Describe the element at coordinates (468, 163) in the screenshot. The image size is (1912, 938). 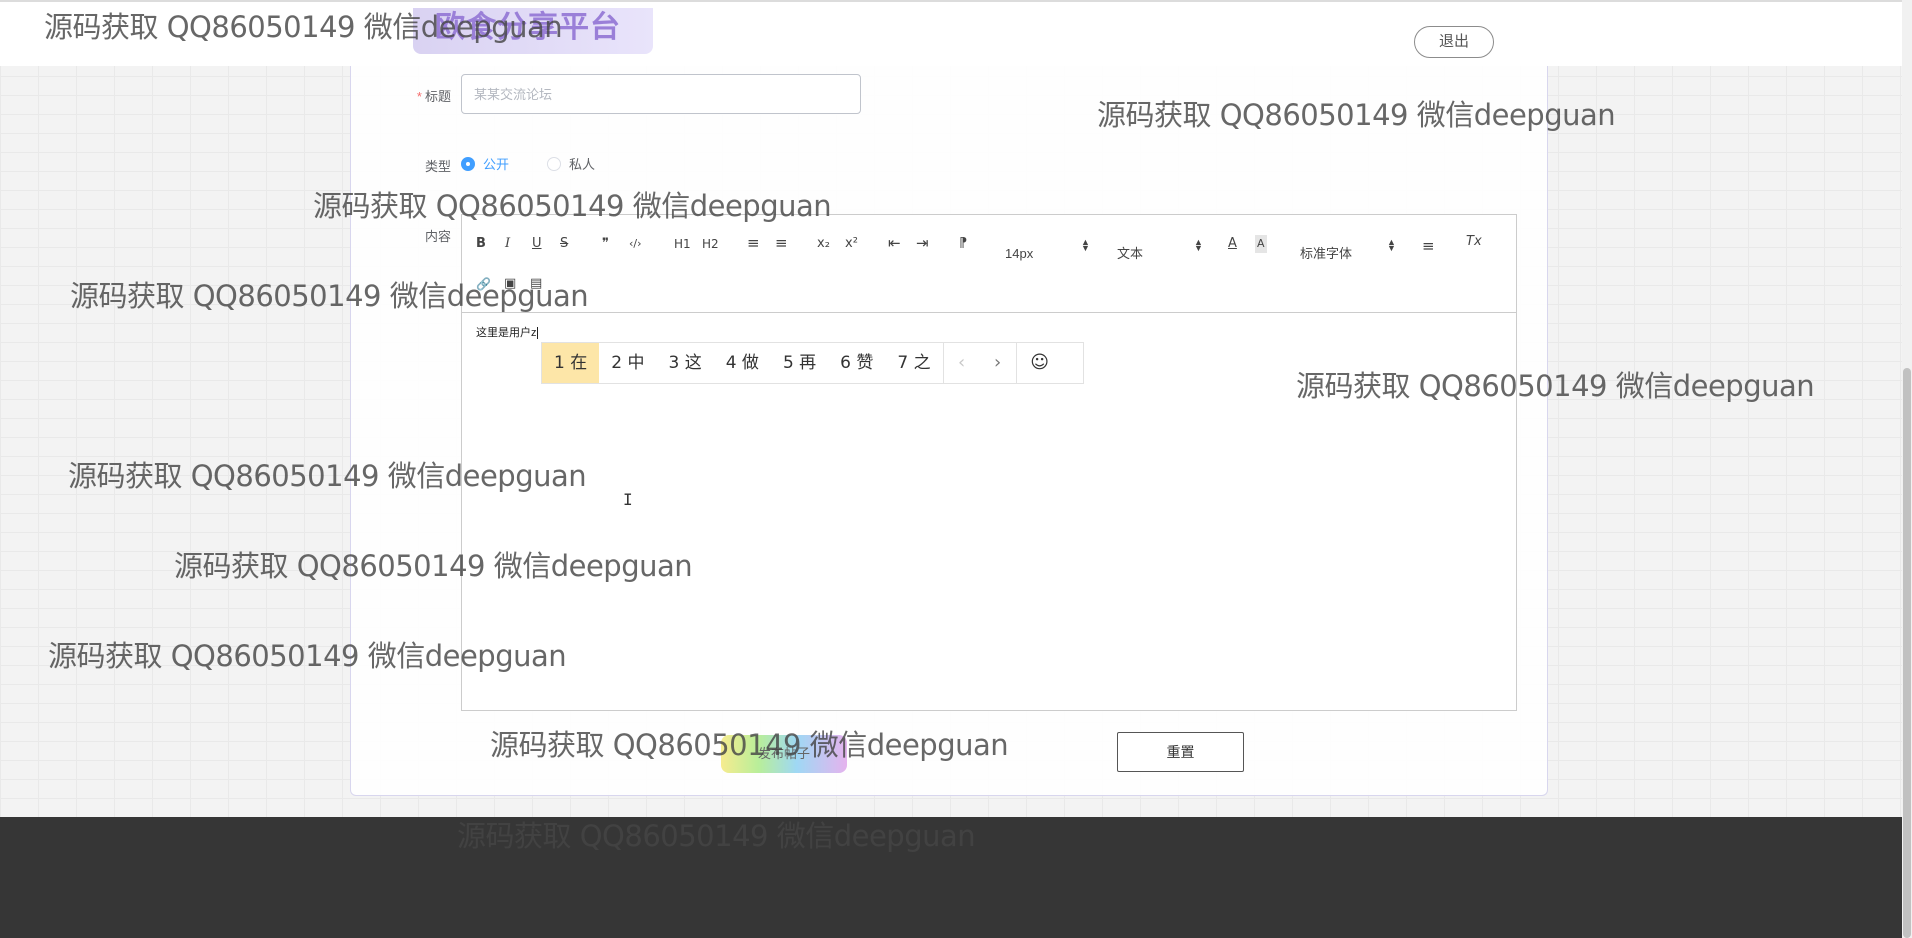
I see `radio-checked-icon` at that location.